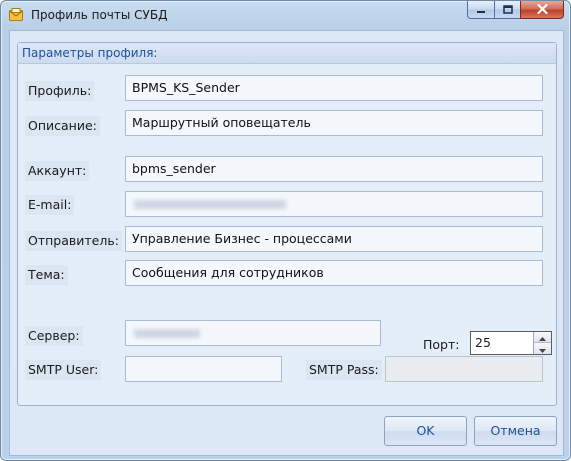 The height and width of the screenshot is (461, 571). Describe the element at coordinates (344, 370) in the screenshot. I see `smtp-pass-label: SMTP Pass:` at that location.